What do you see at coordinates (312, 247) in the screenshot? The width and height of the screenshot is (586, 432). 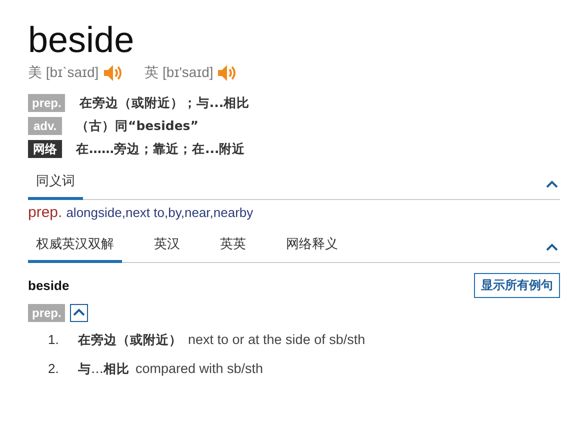 I see `tab: 网络释义` at bounding box center [312, 247].